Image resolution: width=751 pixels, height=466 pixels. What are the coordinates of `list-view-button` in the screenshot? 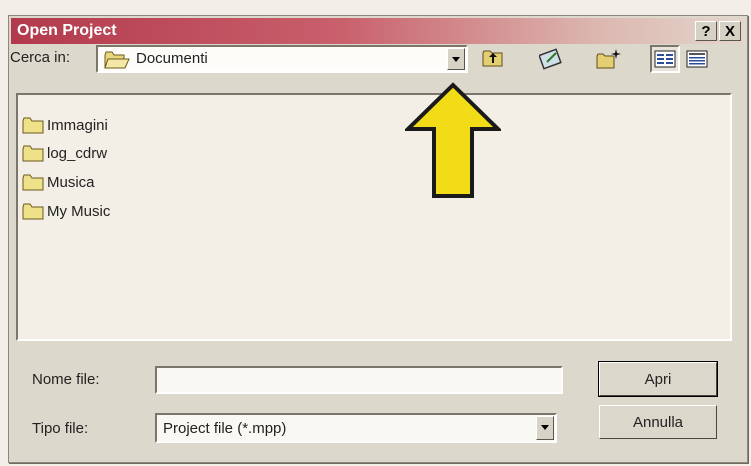 It's located at (665, 59).